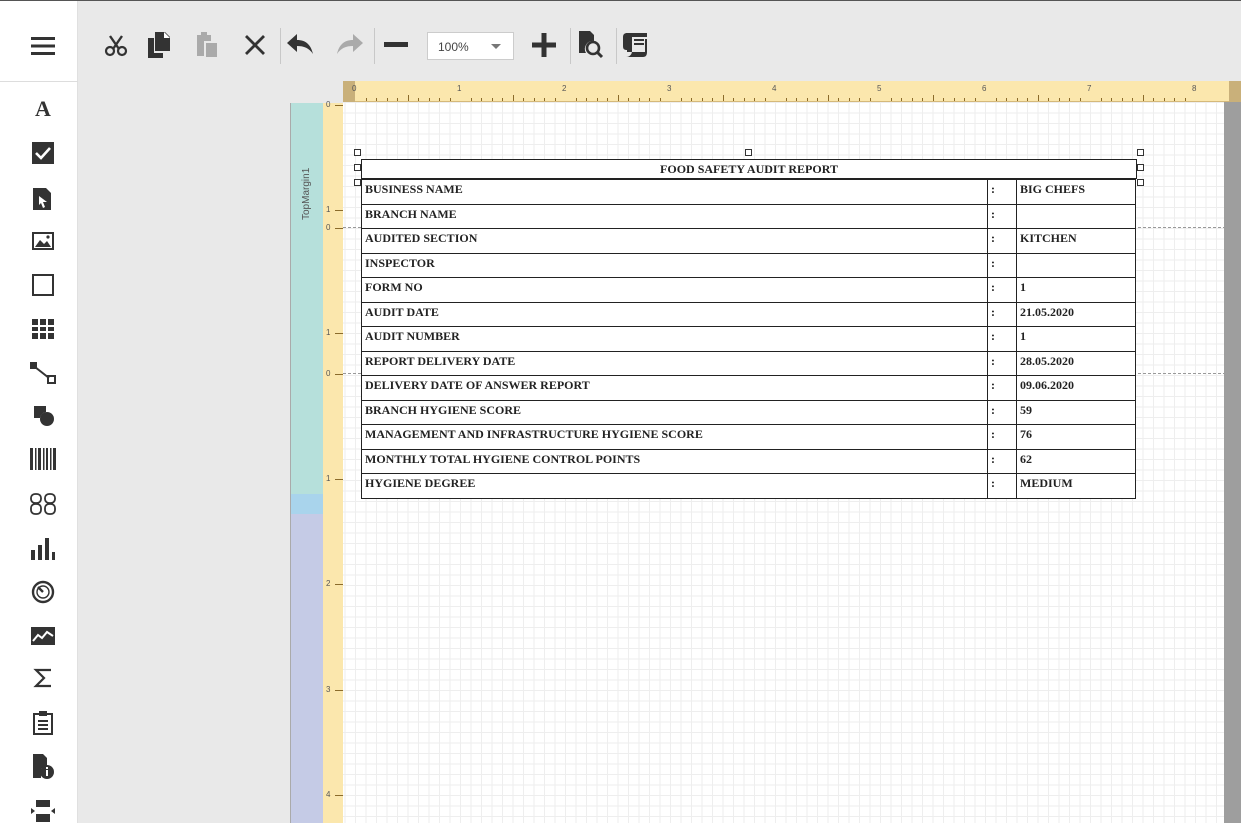 The height and width of the screenshot is (823, 1241). What do you see at coordinates (159, 45) in the screenshot?
I see `copy-icon` at bounding box center [159, 45].